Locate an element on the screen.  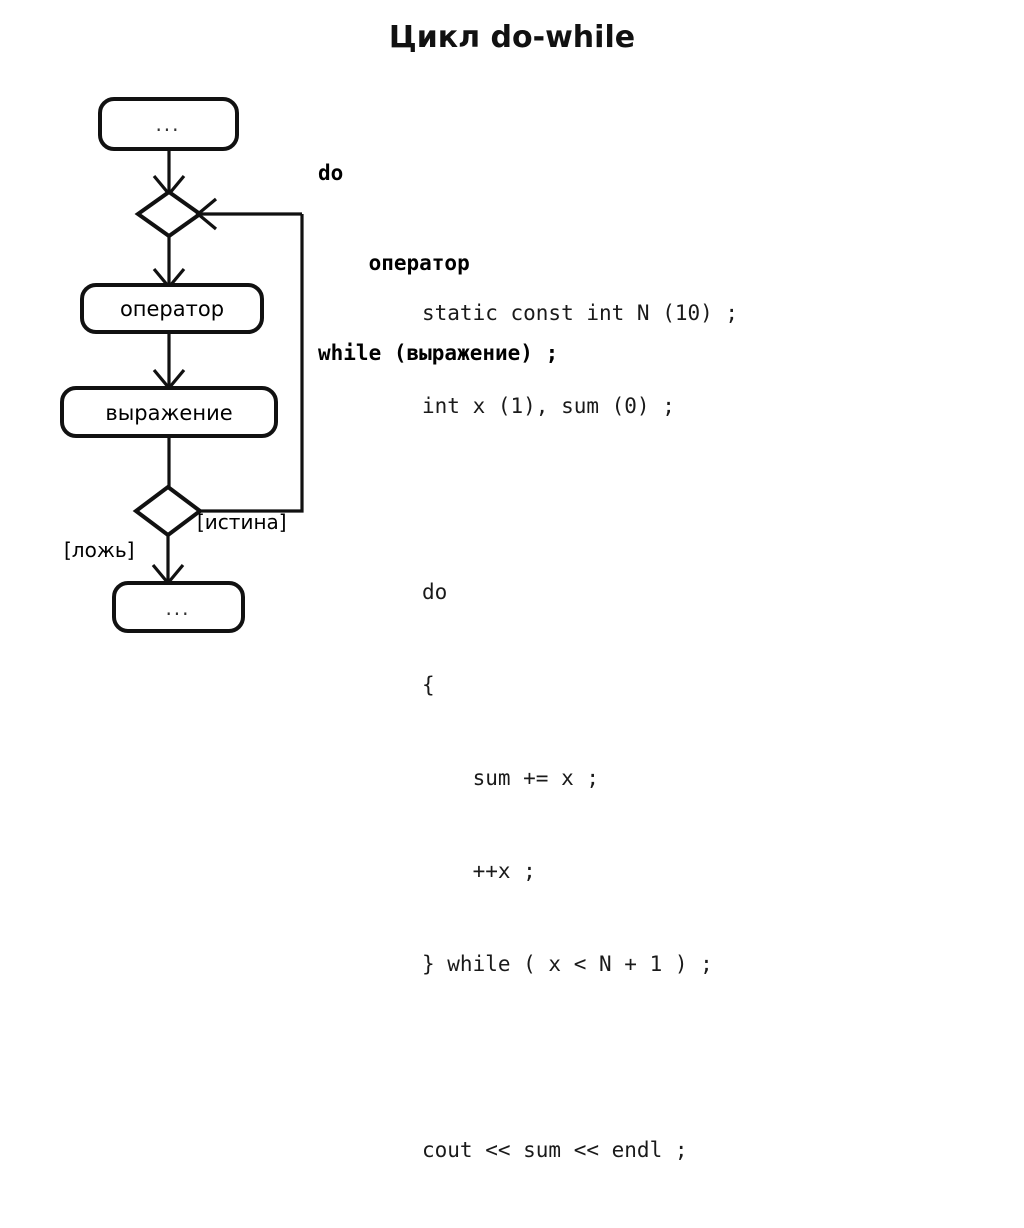
example-line: cout << sum << endl ; is located at coordinates (555, 1150).